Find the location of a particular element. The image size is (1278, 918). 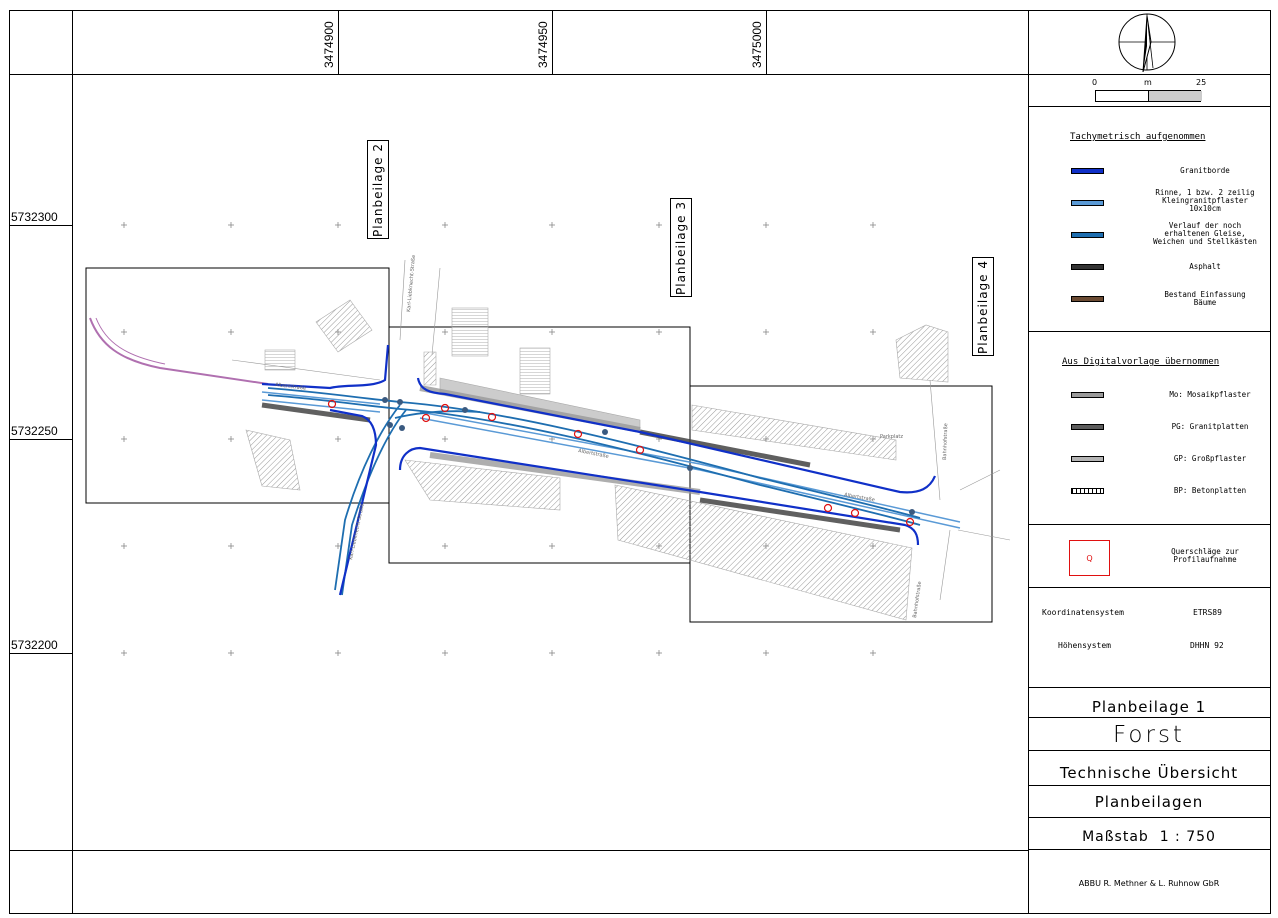

cross-section-symbol: Q is located at coordinates (1089, 558).